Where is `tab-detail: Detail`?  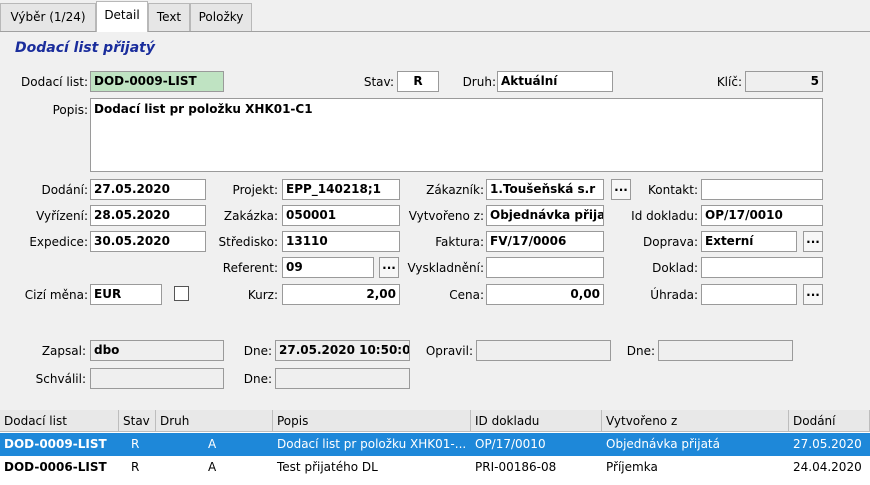 tab-detail: Detail is located at coordinates (122, 17).